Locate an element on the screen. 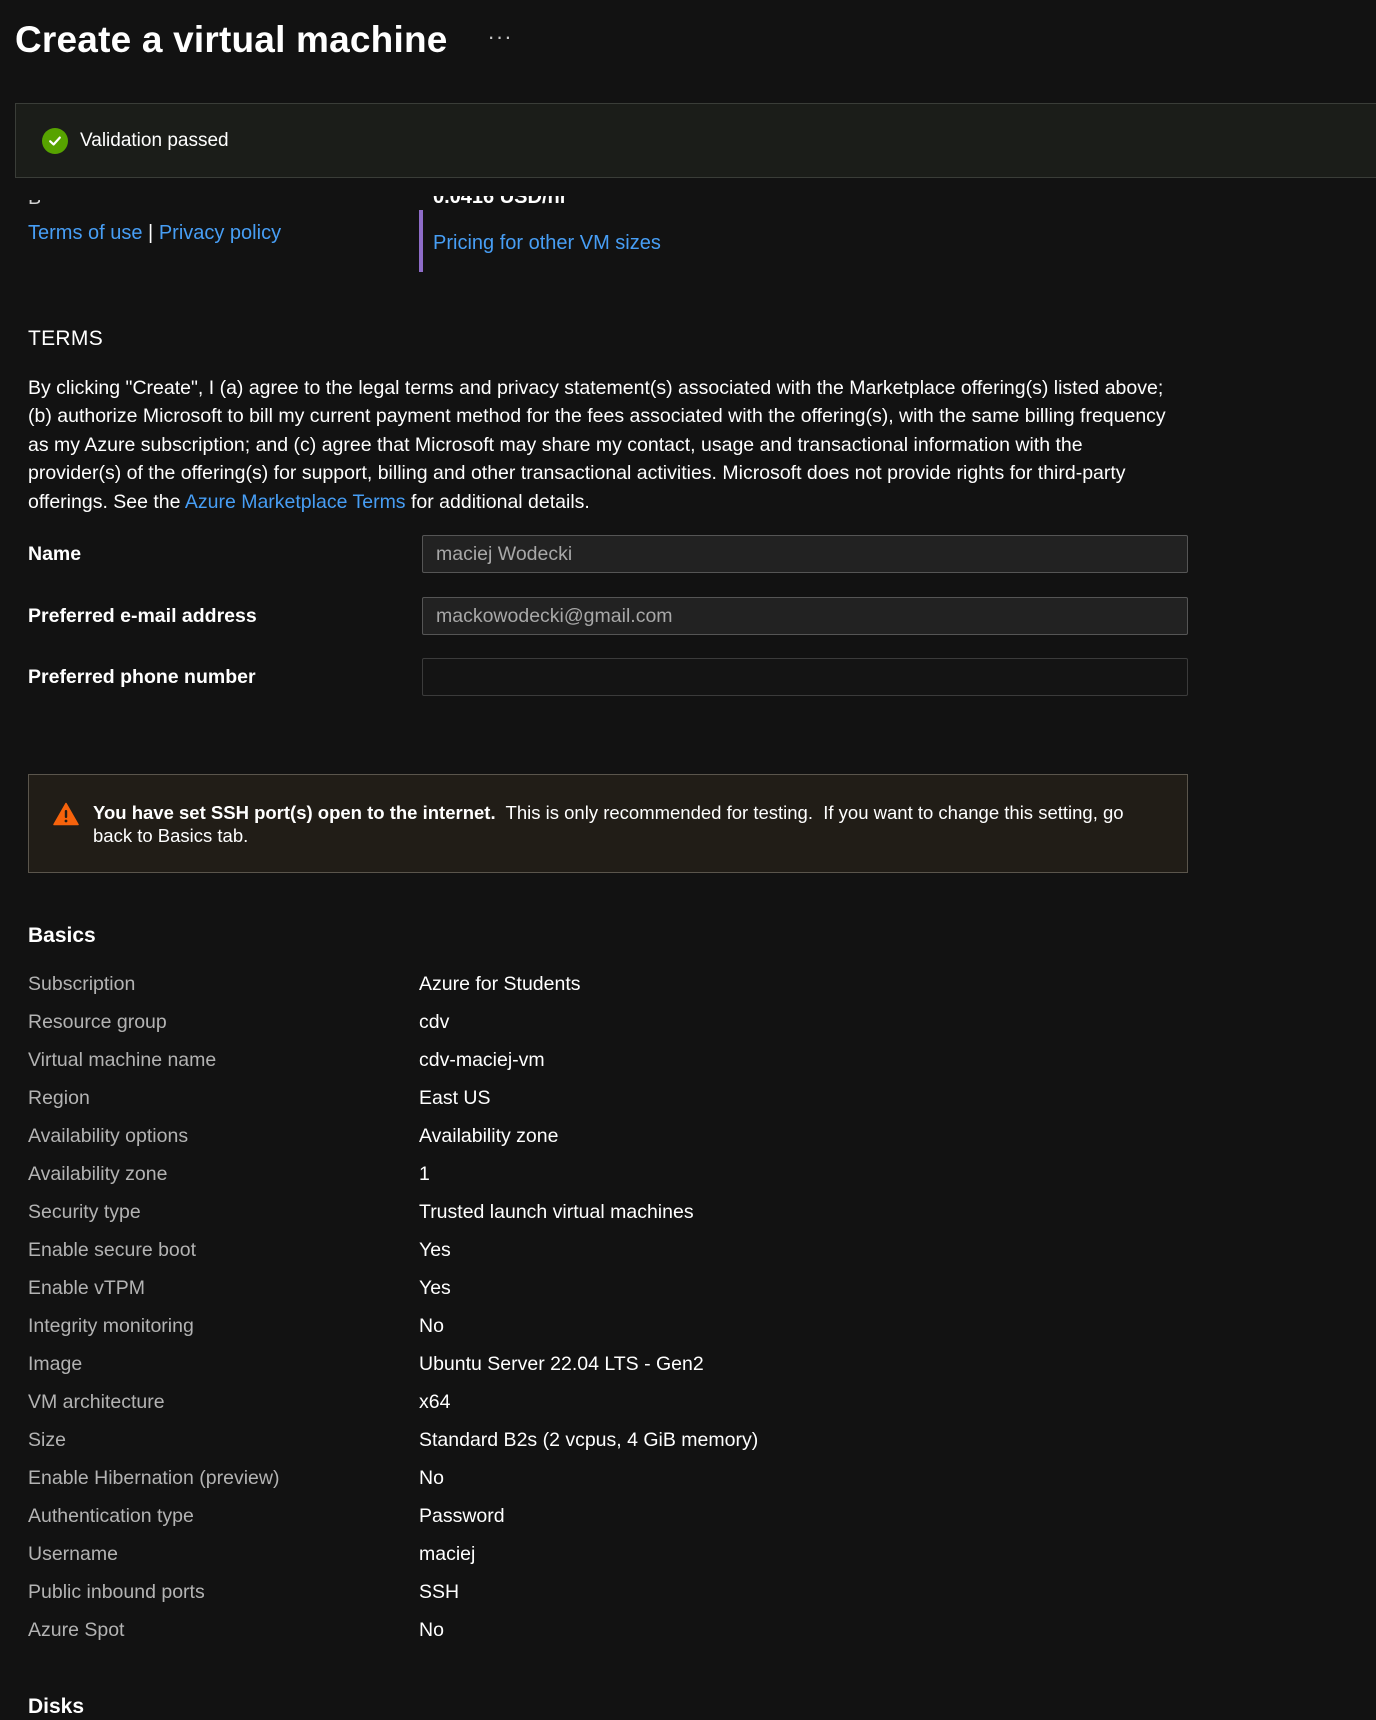 Image resolution: width=1376 pixels, height=1720 pixels. summary-key: Security type is located at coordinates (84, 1211).